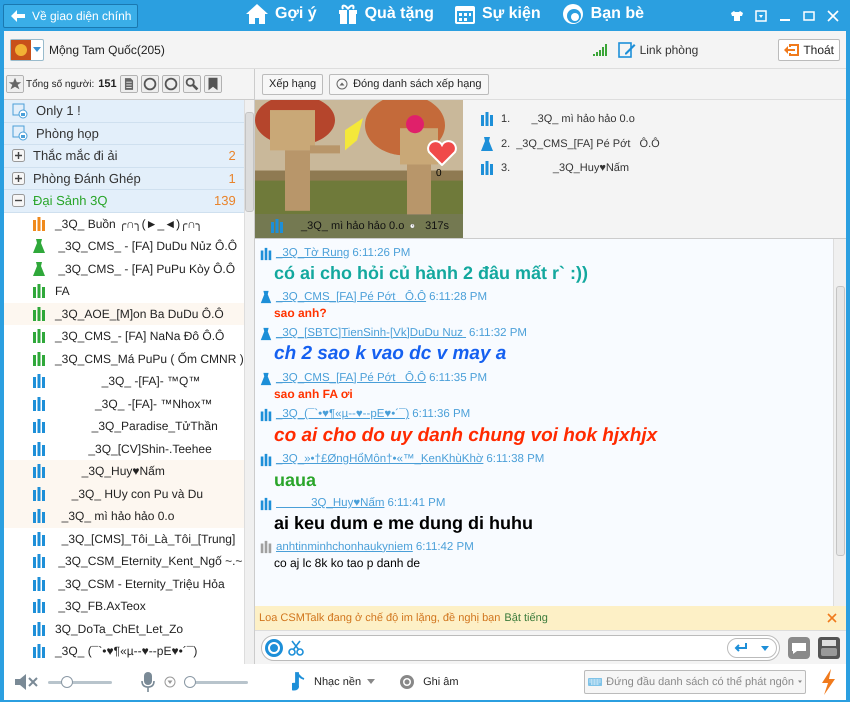 Image resolution: width=850 pixels, height=702 pixels. What do you see at coordinates (416, 503) in the screenshot?
I see `chat-time: 6:11:41 PM` at bounding box center [416, 503].